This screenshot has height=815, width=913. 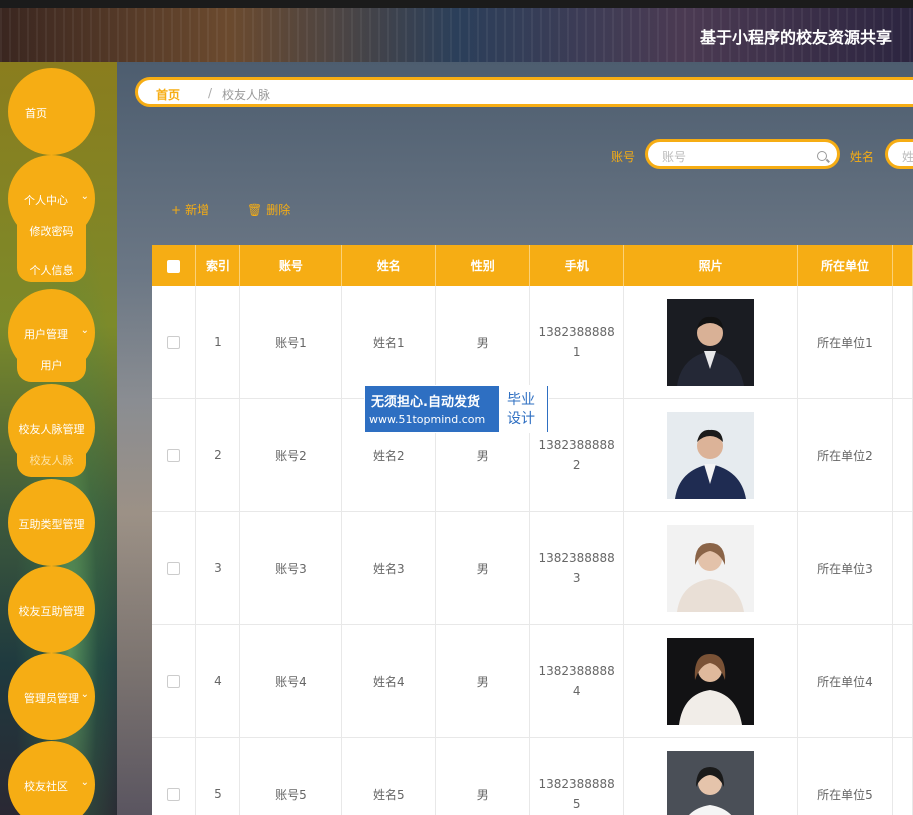 What do you see at coordinates (576, 804) in the screenshot?
I see `phone-line: 5` at bounding box center [576, 804].